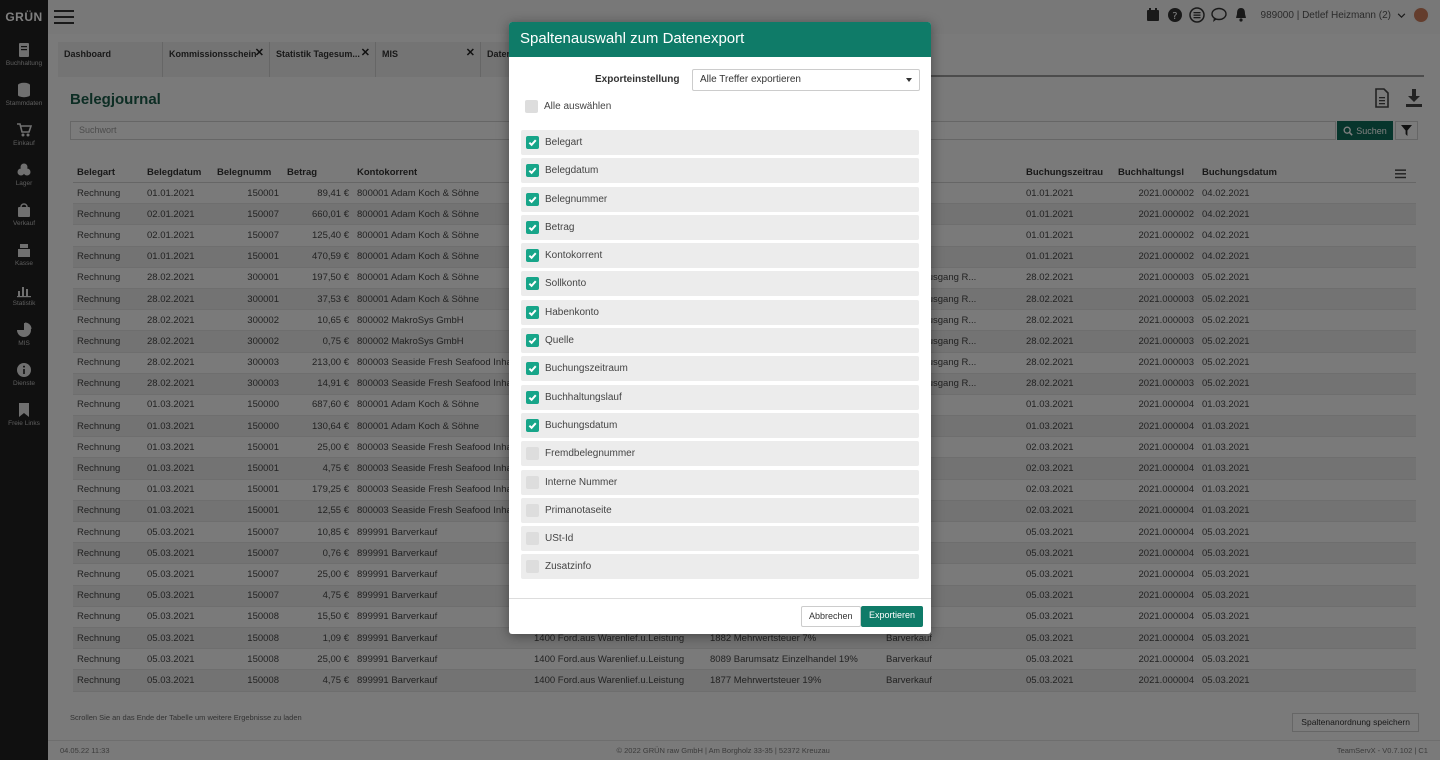  I want to click on caret-down-icon, so click(909, 80).